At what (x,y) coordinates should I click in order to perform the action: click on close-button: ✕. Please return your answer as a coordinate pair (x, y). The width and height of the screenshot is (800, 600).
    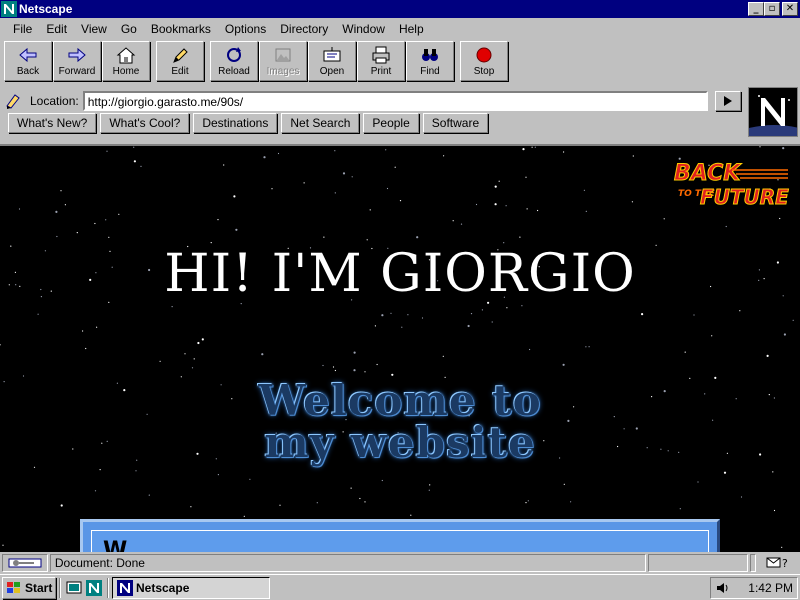
    Looking at the image, I should click on (790, 9).